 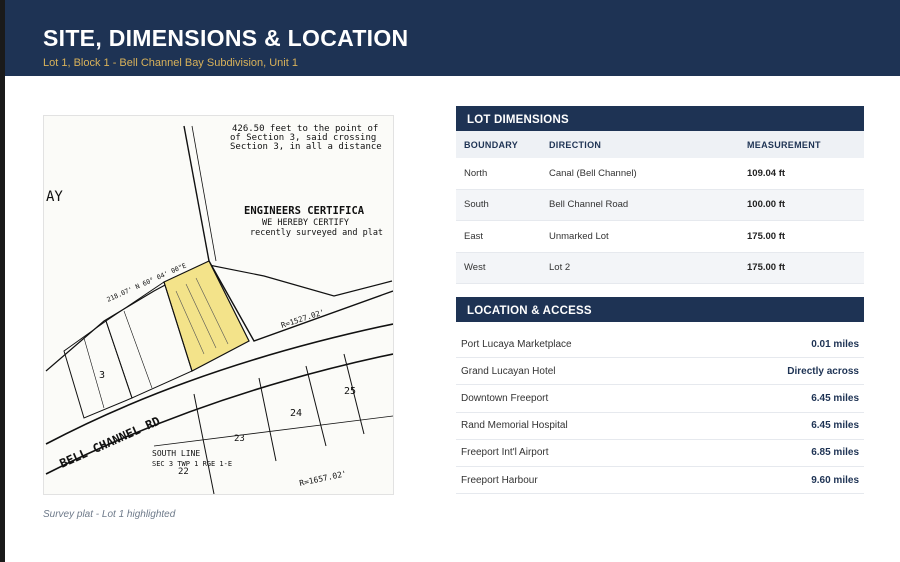 What do you see at coordinates (516, 344) in the screenshot?
I see `location-name: Port Lucaya Marketplace` at bounding box center [516, 344].